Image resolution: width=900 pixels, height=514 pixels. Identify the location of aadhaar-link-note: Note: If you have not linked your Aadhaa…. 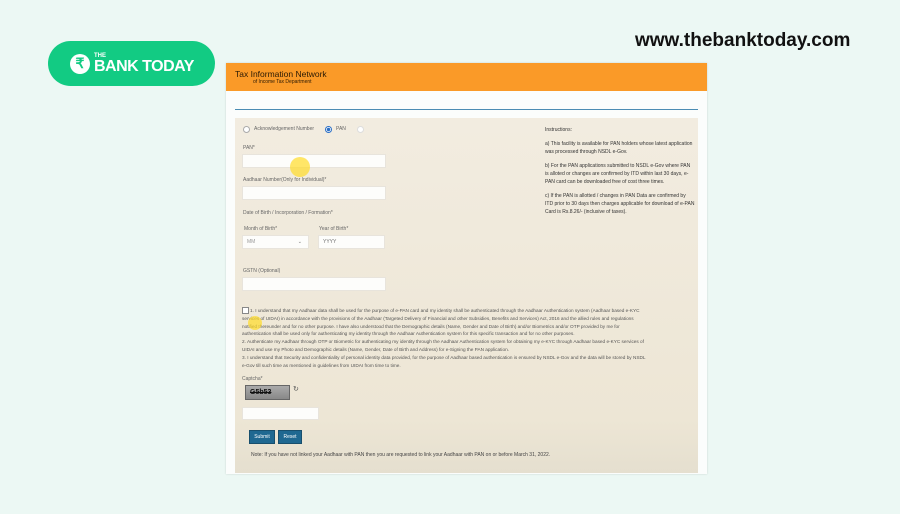
(401, 455).